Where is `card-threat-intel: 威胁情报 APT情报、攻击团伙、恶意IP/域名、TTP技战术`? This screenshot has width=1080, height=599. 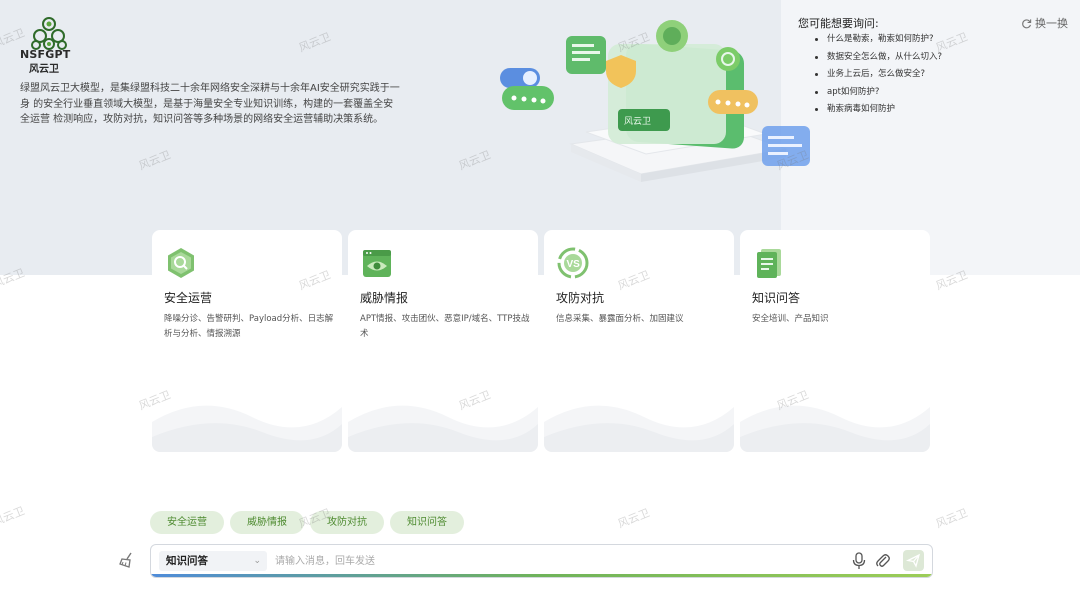 card-threat-intel: 威胁情报 APT情报、攻击团伙、恶意IP/域名、TTP技战术 is located at coordinates (443, 341).